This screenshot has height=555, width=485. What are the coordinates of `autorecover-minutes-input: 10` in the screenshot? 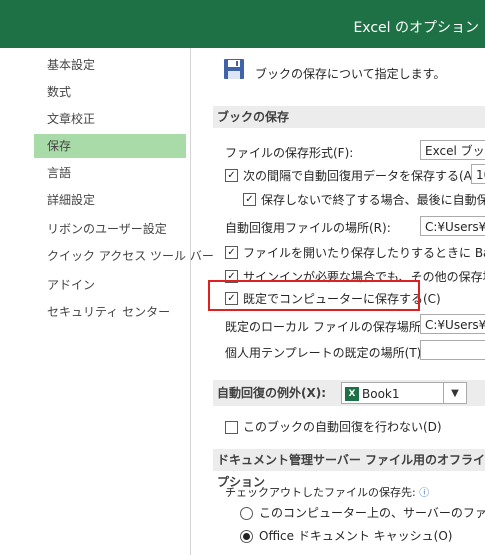 It's located at (478, 174).